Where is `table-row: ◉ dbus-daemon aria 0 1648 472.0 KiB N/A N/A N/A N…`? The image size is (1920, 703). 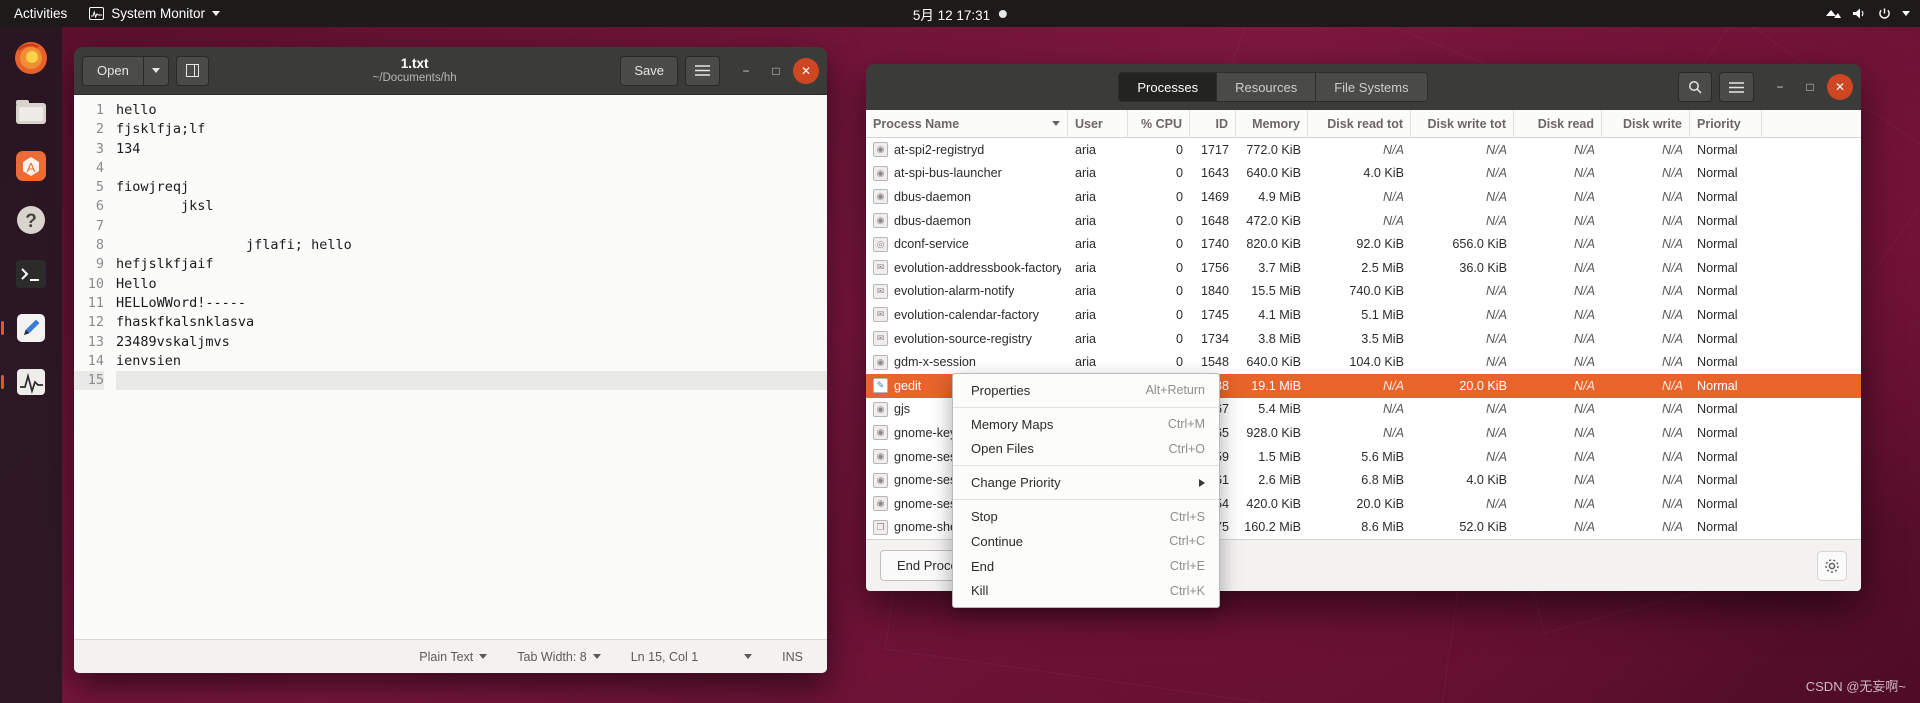
table-row: ◉ dbus-daemon aria 0 1648 472.0 KiB N/A N/A N/A N… is located at coordinates (1363, 221).